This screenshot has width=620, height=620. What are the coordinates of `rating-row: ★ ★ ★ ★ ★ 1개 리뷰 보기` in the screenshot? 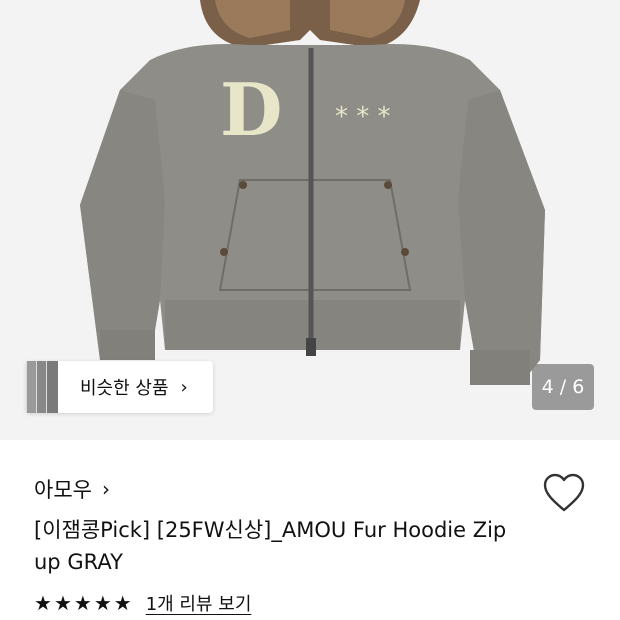 It's located at (142, 603).